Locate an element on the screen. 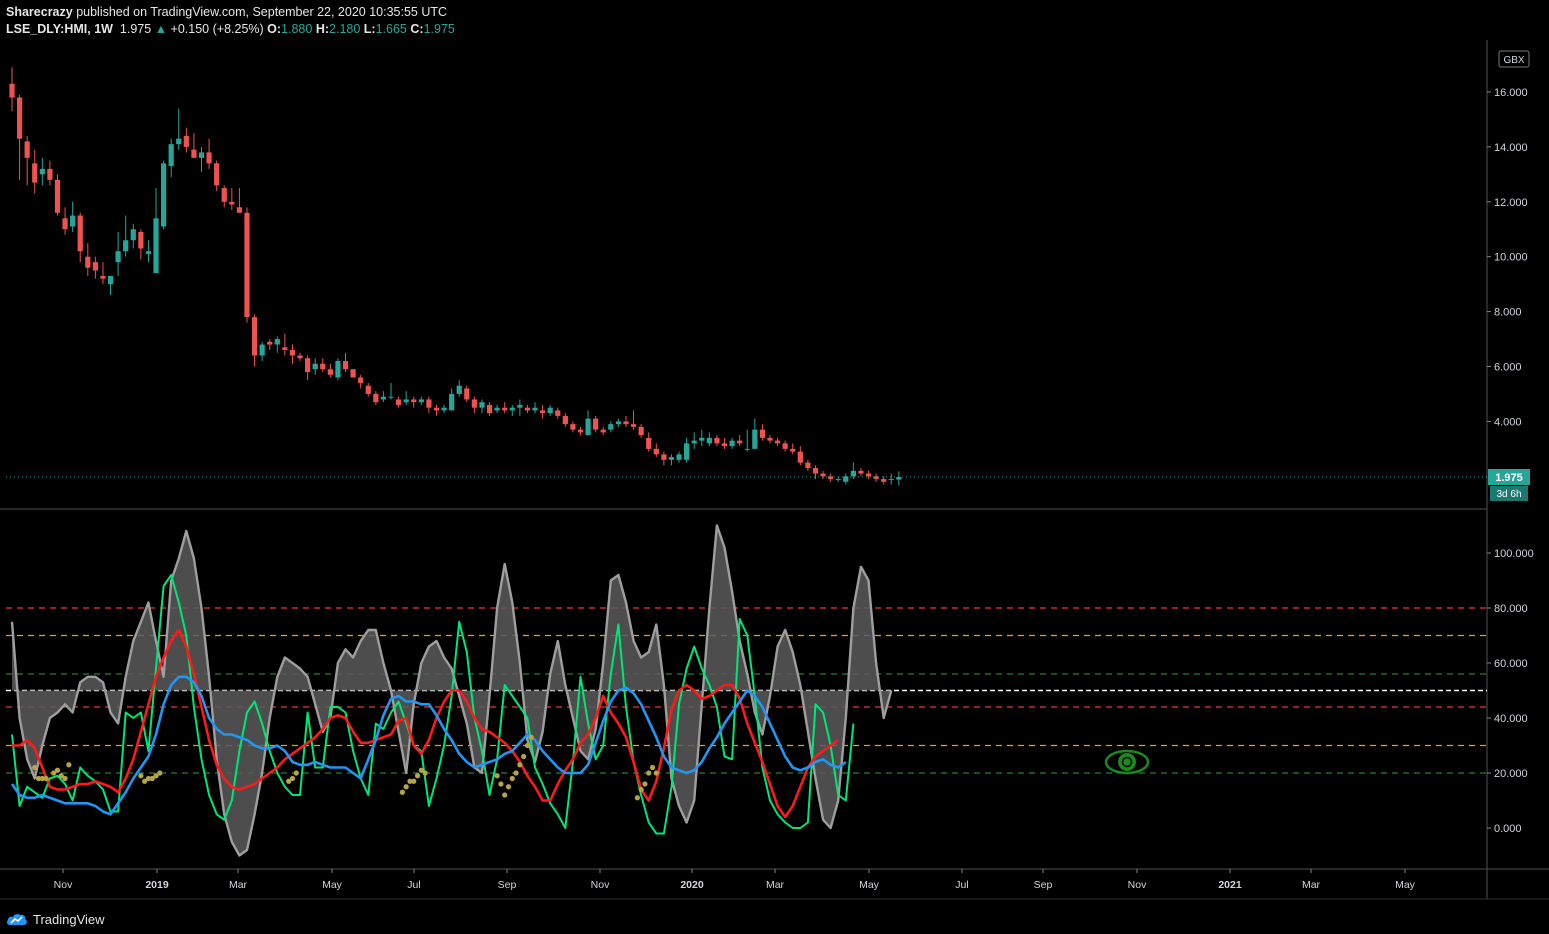 The height and width of the screenshot is (934, 1549). tradingview-logo: TradingView is located at coordinates (55, 919).